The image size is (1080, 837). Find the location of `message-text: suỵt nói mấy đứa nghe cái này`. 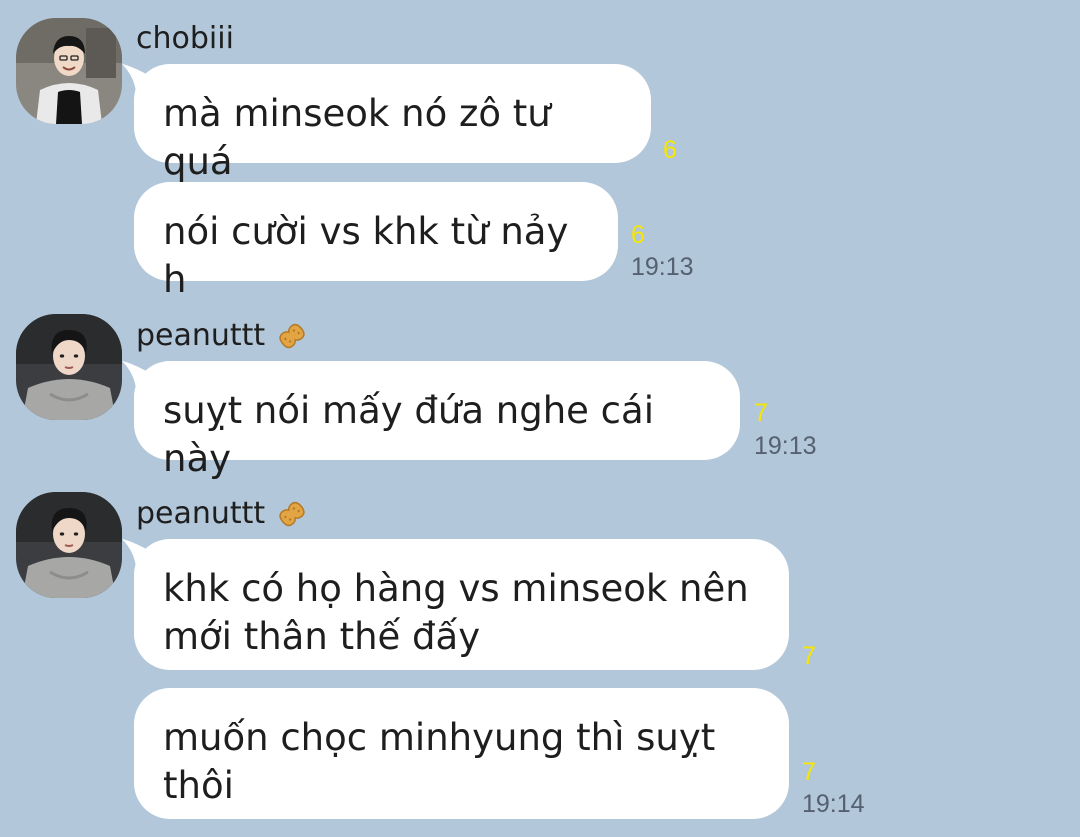

message-text: suỵt nói mấy đứa nghe cái này is located at coordinates (408, 434).